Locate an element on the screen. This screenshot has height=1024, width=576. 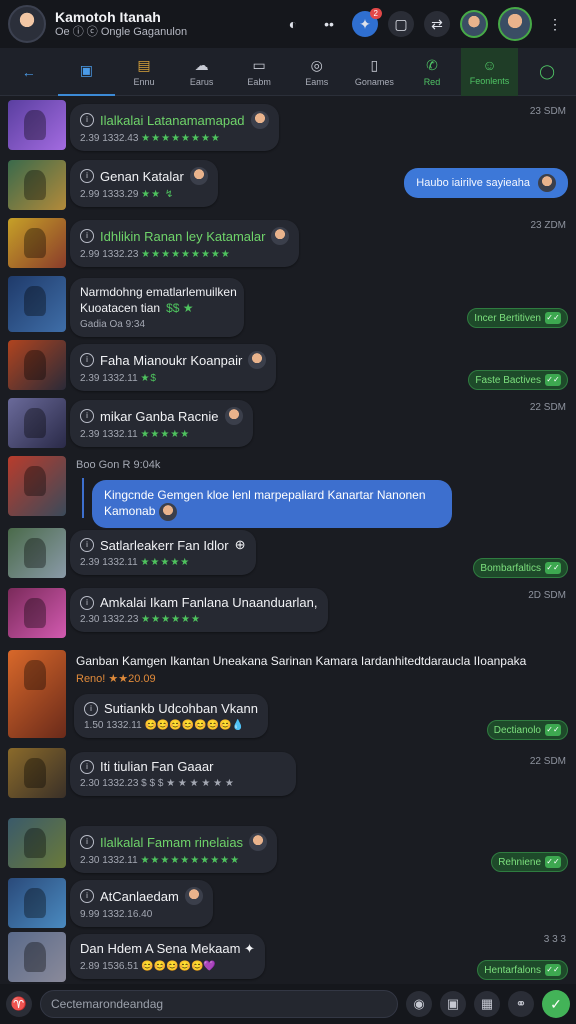
message-meta: Reno! ★★20.09 is located at coordinates (116, 679).